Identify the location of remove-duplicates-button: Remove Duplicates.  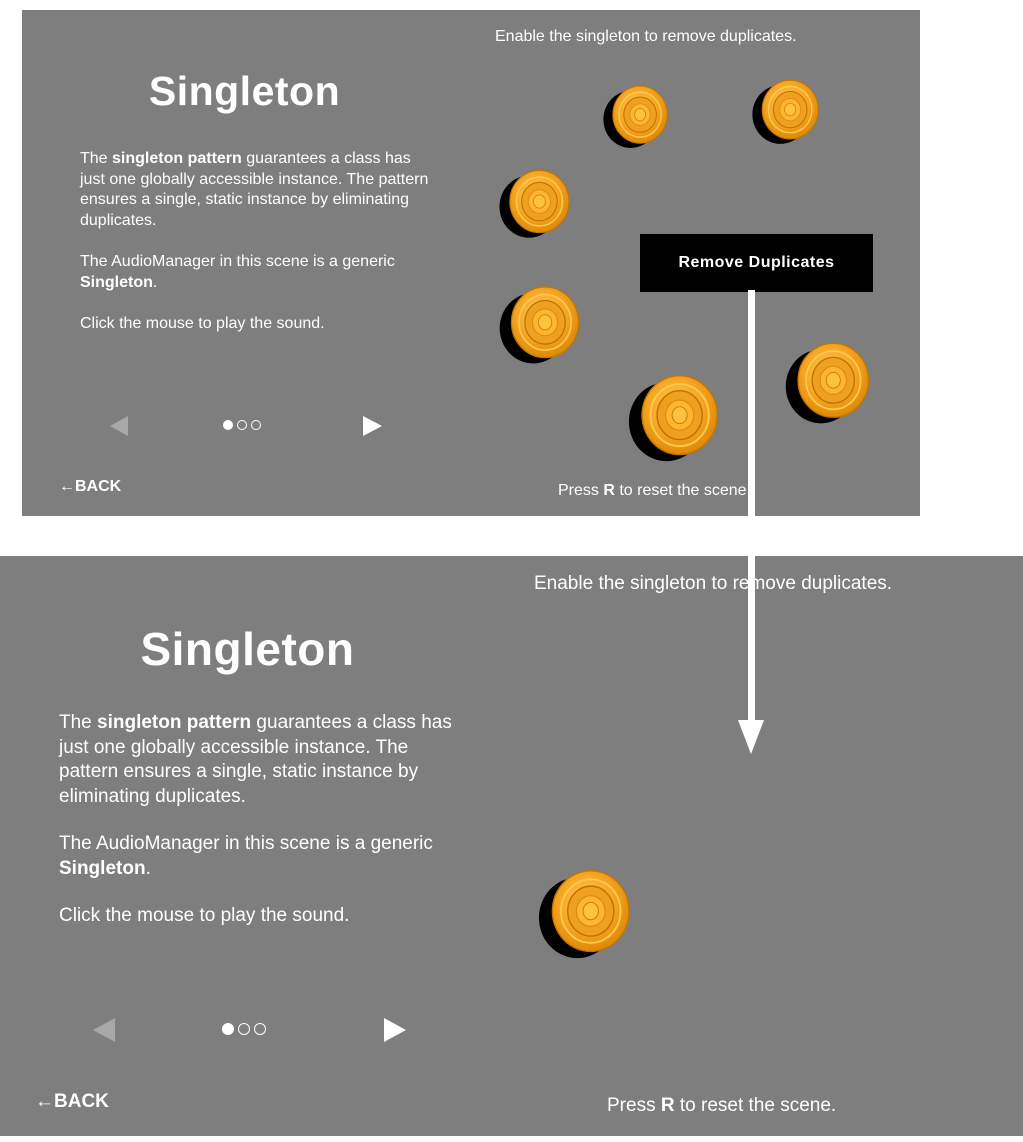
(756, 263).